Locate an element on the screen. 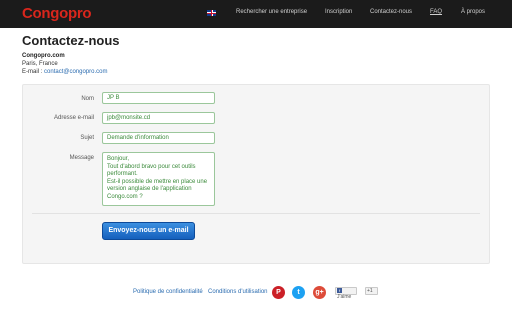  email-link: contact@congopro.com is located at coordinates (75, 72).